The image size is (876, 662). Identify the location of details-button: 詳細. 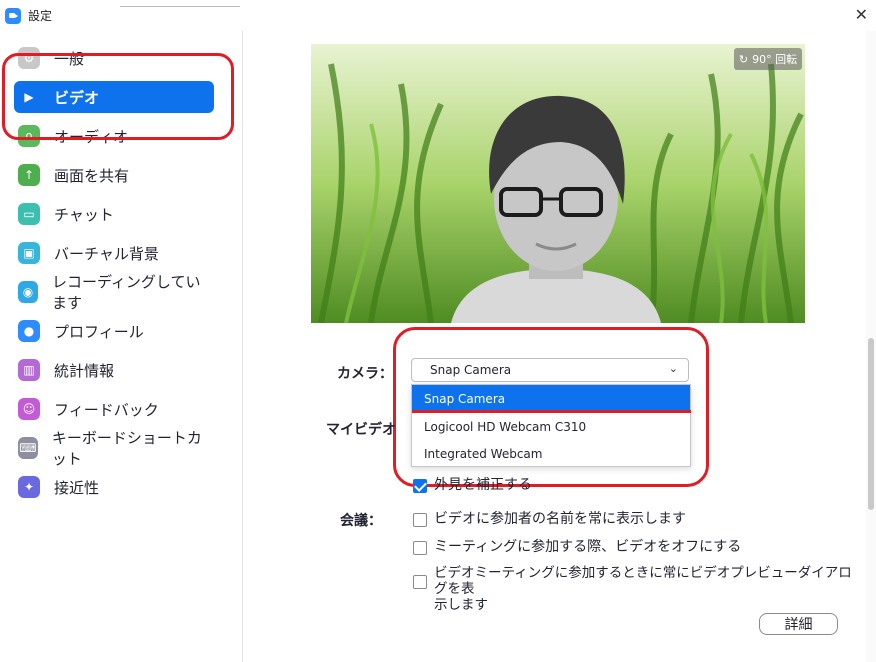
(798, 624).